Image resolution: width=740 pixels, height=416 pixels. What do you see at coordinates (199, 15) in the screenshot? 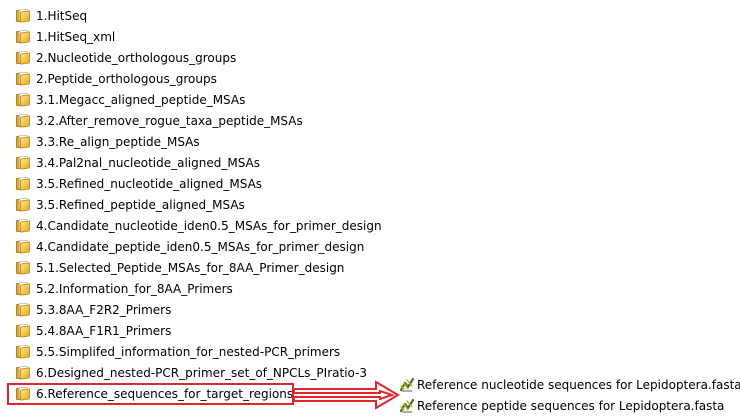
I see `folder-item: 1.HitSeq` at bounding box center [199, 15].